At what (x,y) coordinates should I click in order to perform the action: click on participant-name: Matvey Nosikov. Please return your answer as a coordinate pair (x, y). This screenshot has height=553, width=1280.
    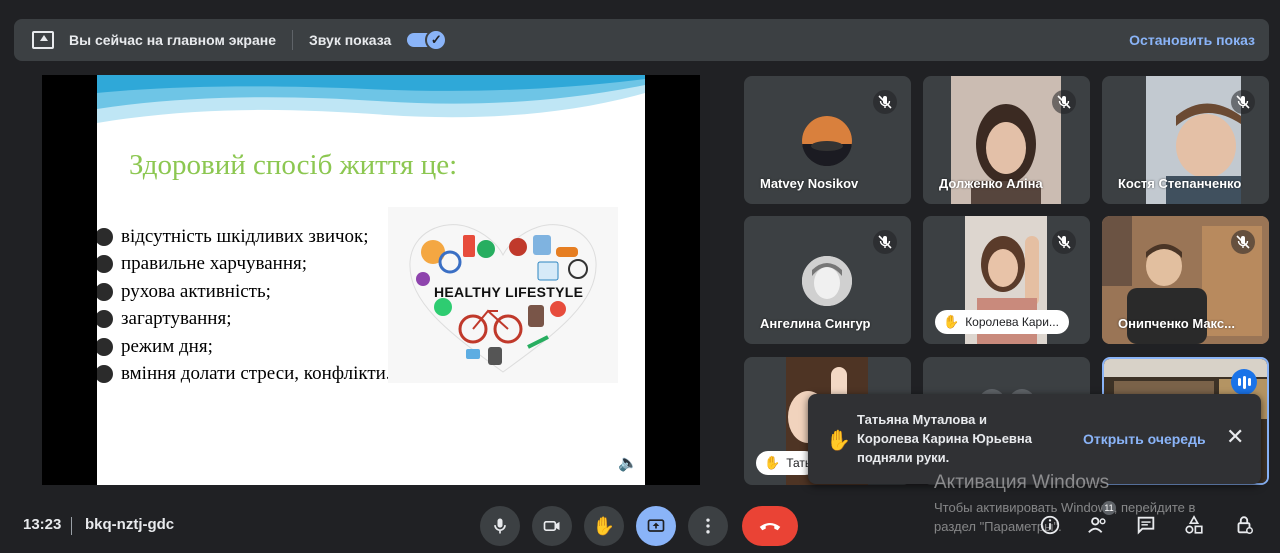
    Looking at the image, I should click on (809, 183).